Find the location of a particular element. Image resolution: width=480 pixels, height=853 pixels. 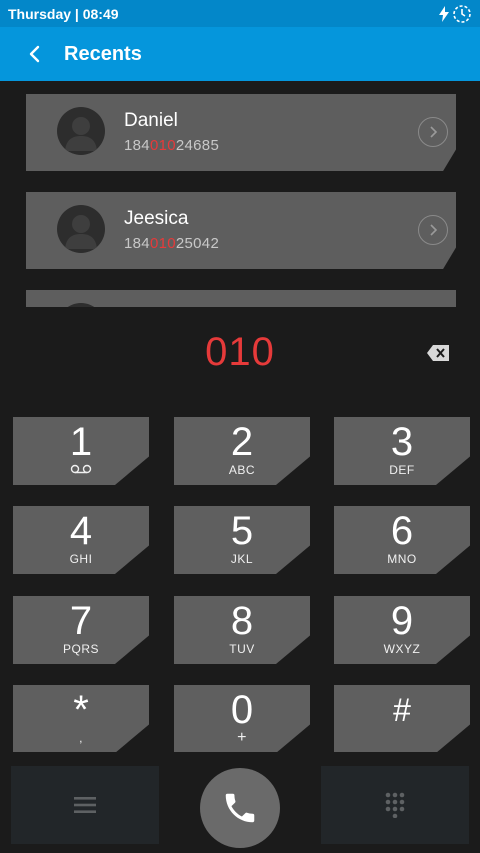

contact-name: Jeesica is located at coordinates (156, 218).